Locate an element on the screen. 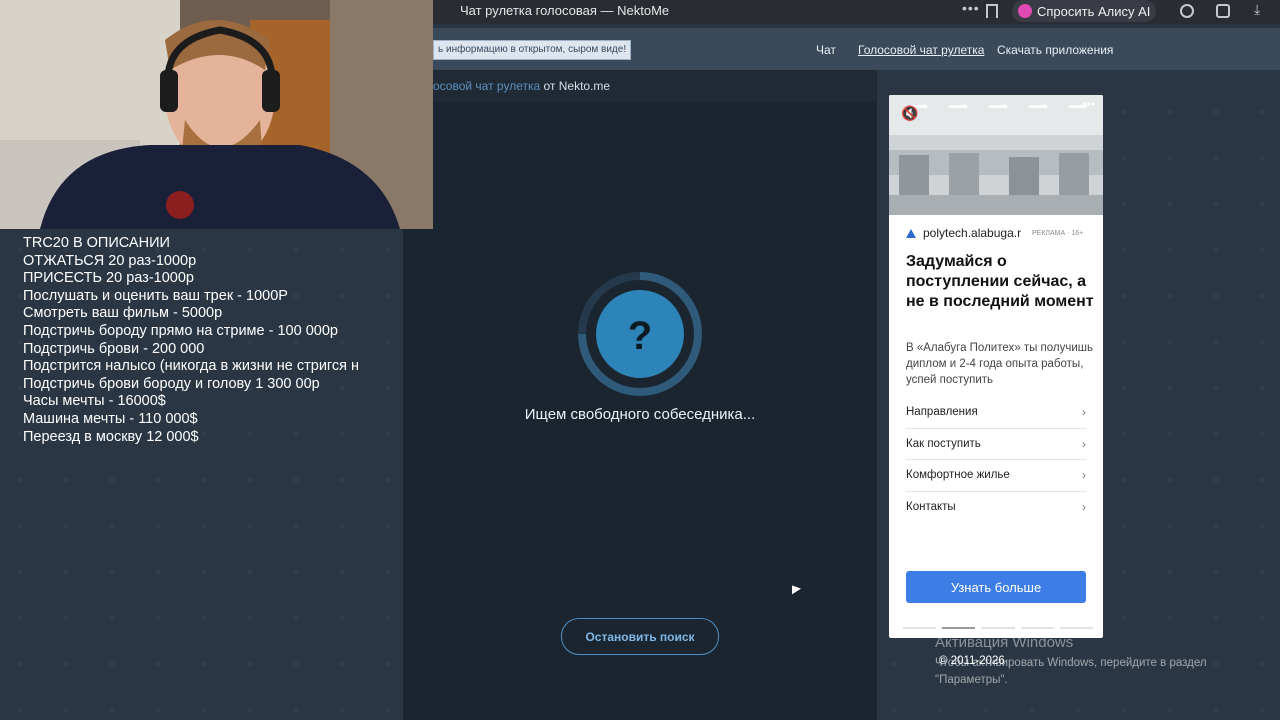 The image size is (1280, 720). ad-domain-text: polytech.alabuga.r is located at coordinates (972, 233).